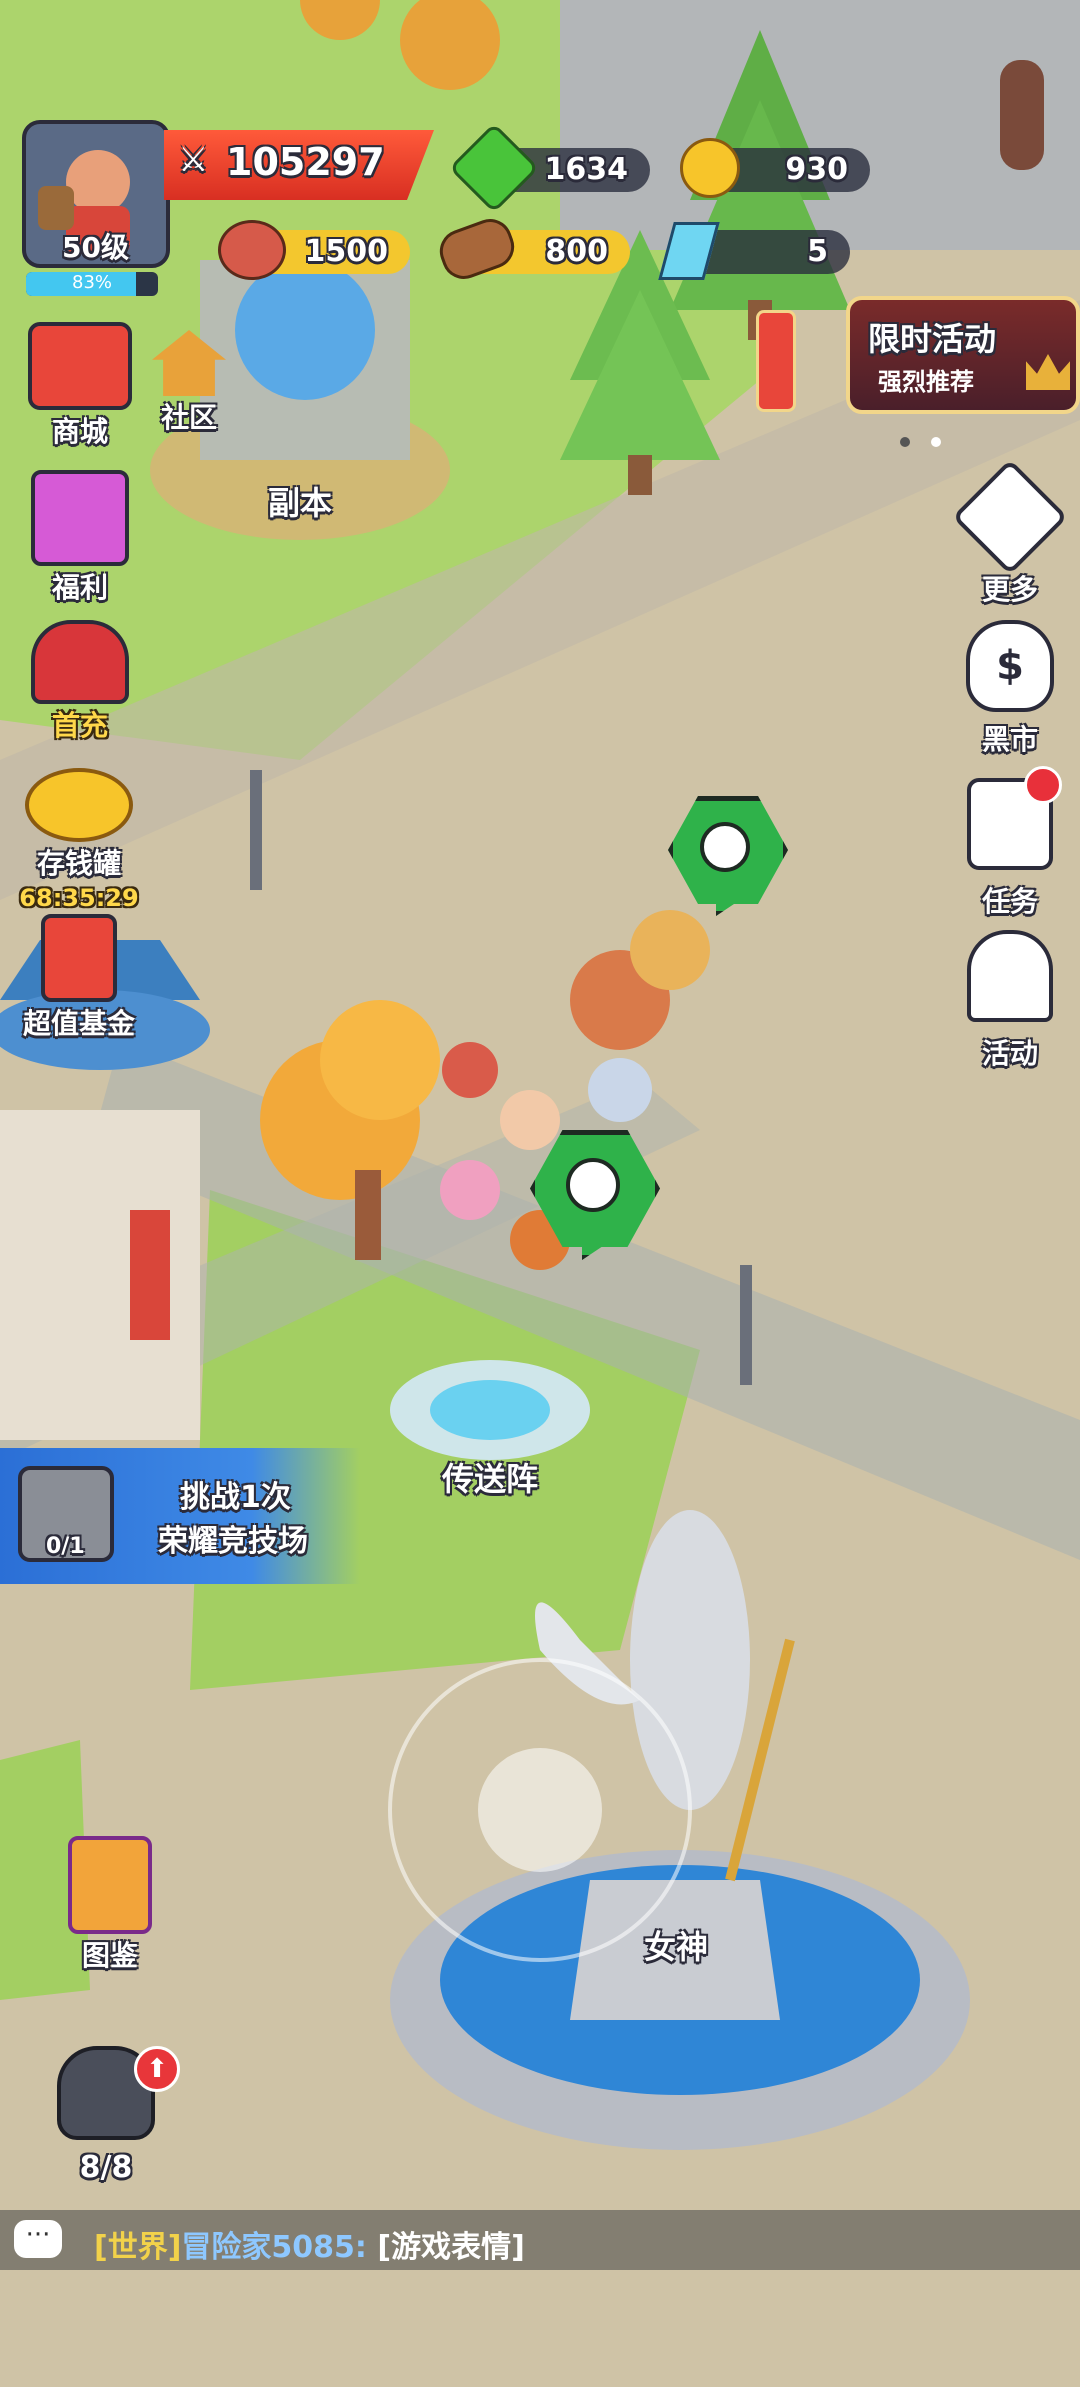 This screenshot has width=1080, height=2387. I want to click on community-label: 社区, so click(188, 417).